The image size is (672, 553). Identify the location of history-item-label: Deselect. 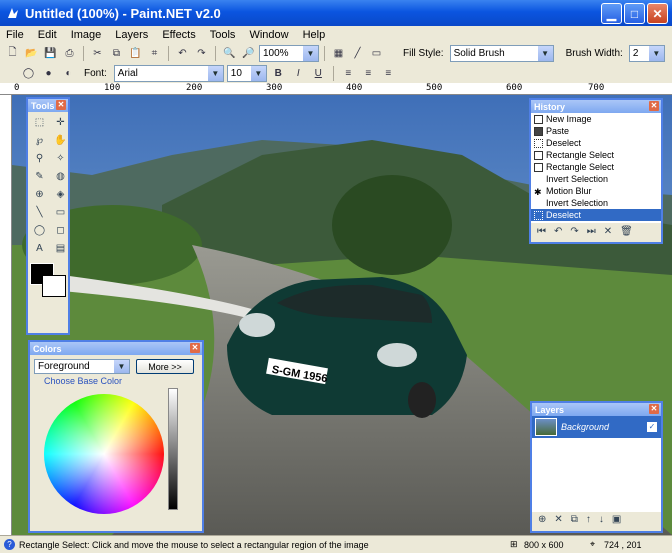
(564, 215).